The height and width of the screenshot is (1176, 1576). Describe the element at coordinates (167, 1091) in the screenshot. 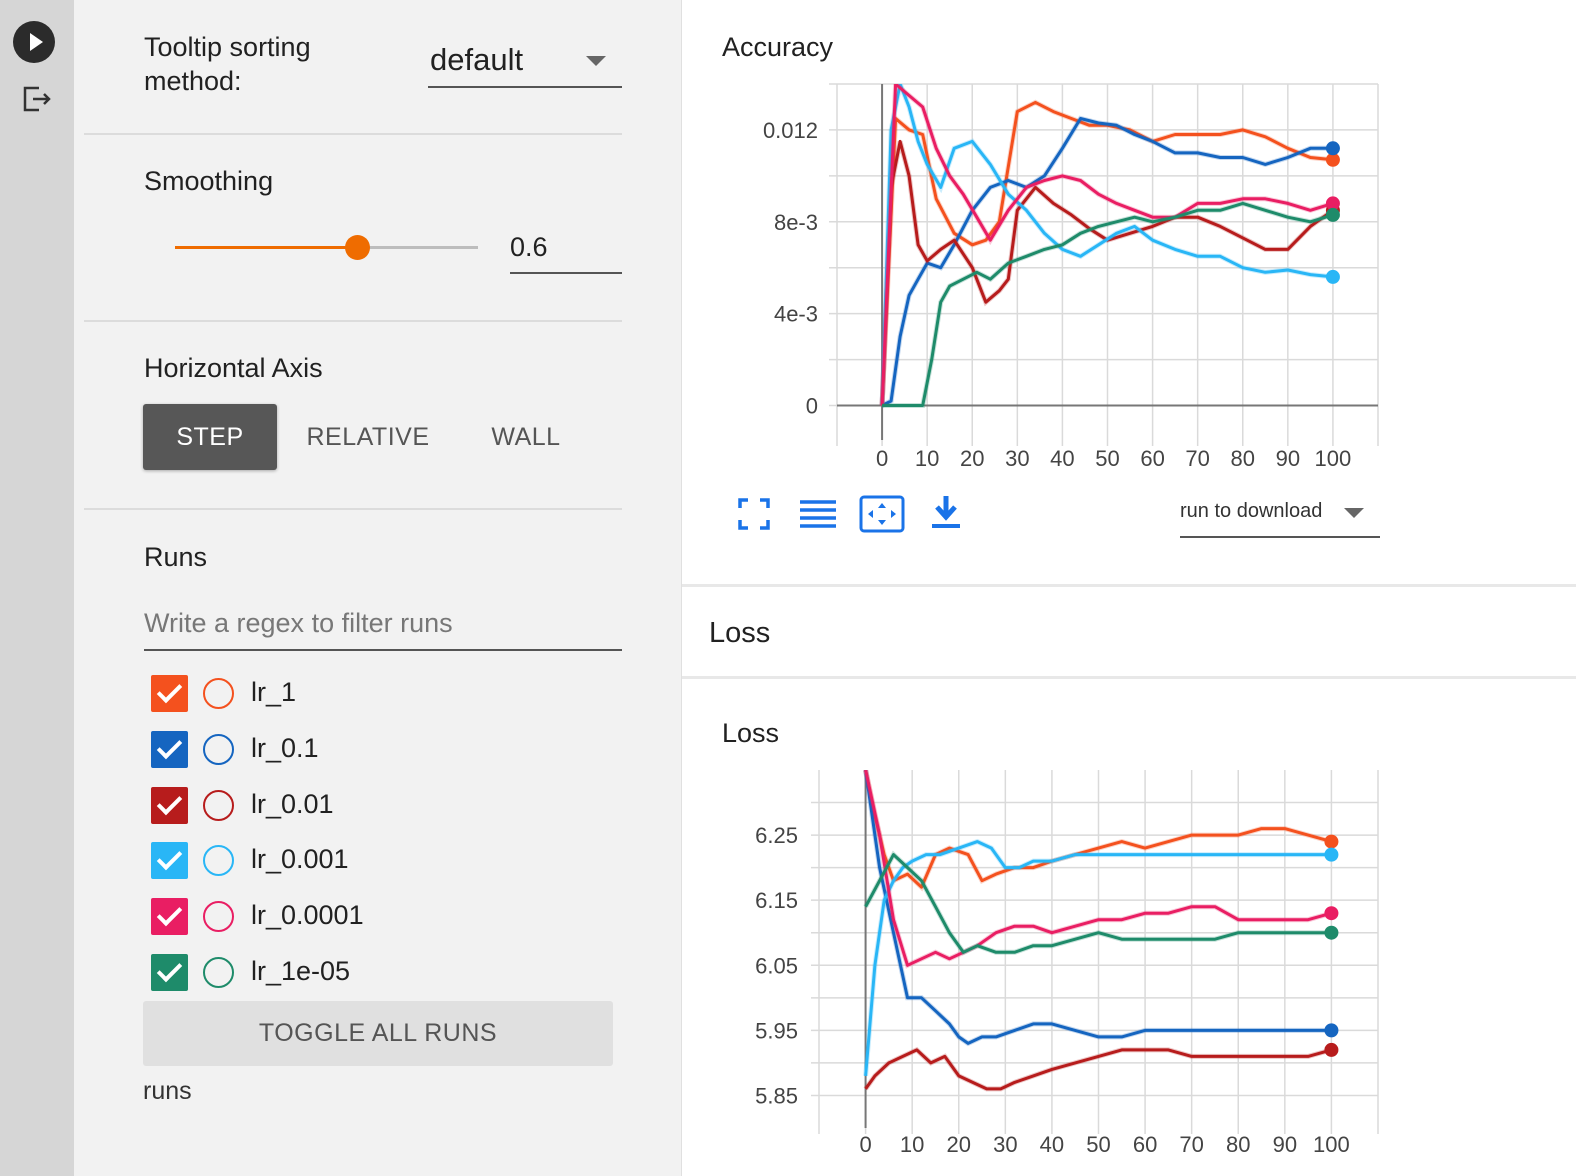

I see `runs-footer: runs` at that location.